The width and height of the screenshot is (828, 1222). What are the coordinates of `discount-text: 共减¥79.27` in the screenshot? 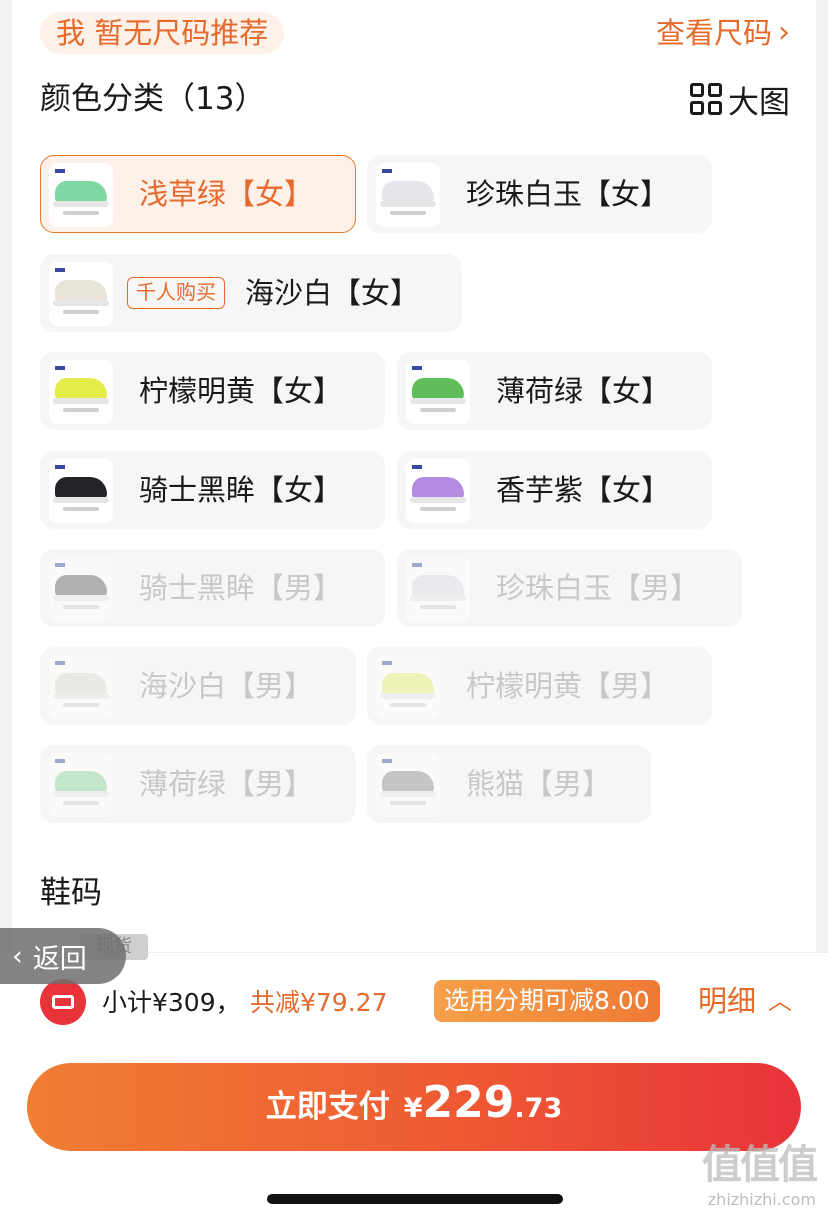 It's located at (319, 1002).